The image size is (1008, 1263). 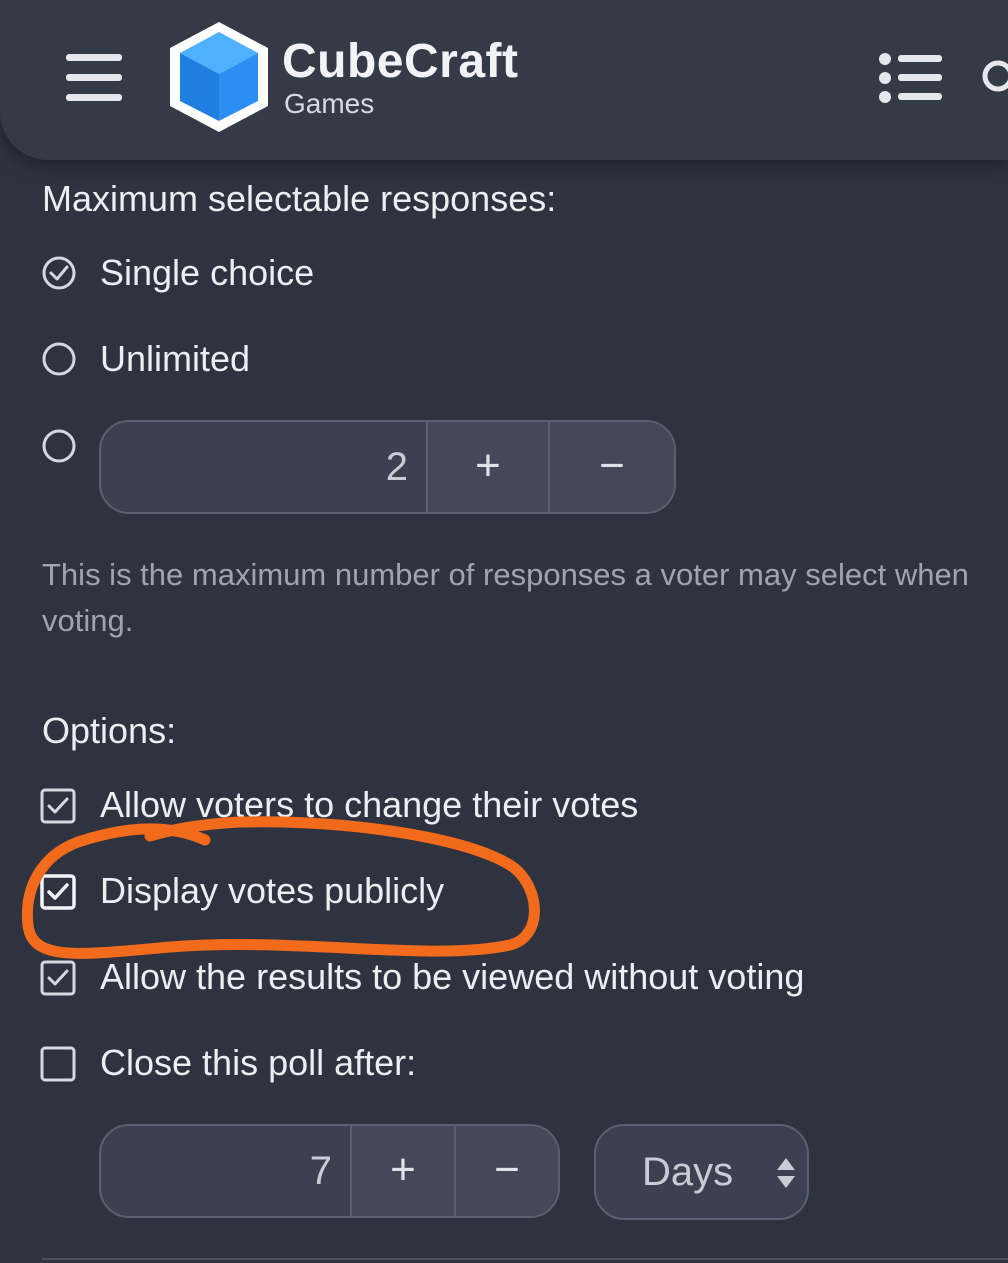 I want to click on brand-subtitle: Games, so click(x=329, y=103).